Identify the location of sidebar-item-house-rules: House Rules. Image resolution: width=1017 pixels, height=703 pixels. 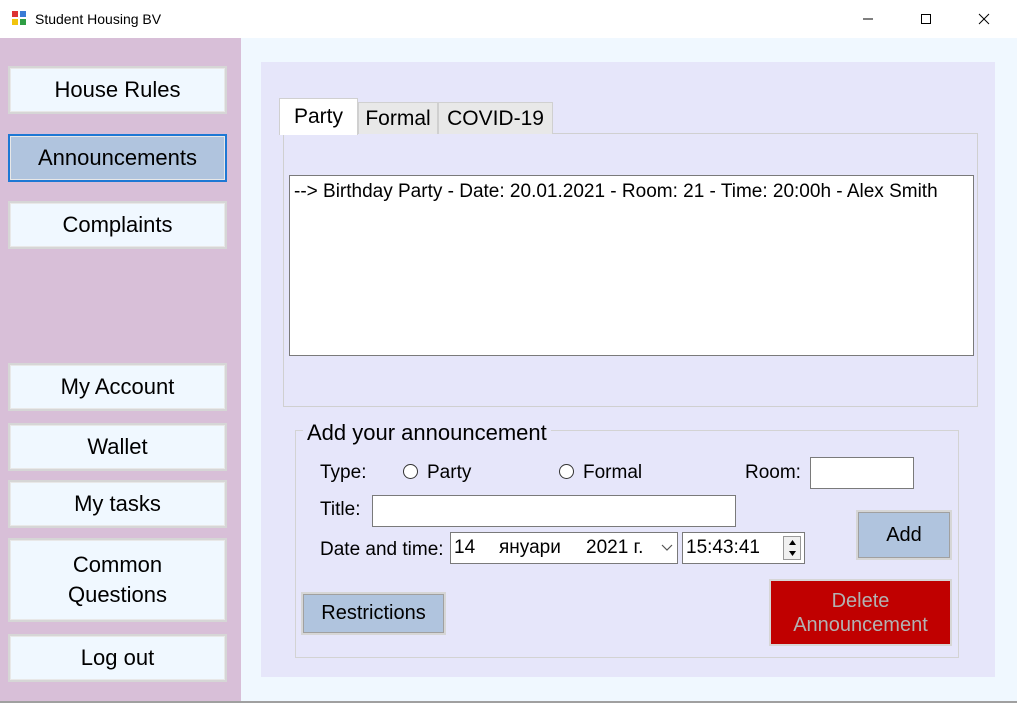
(117, 90).